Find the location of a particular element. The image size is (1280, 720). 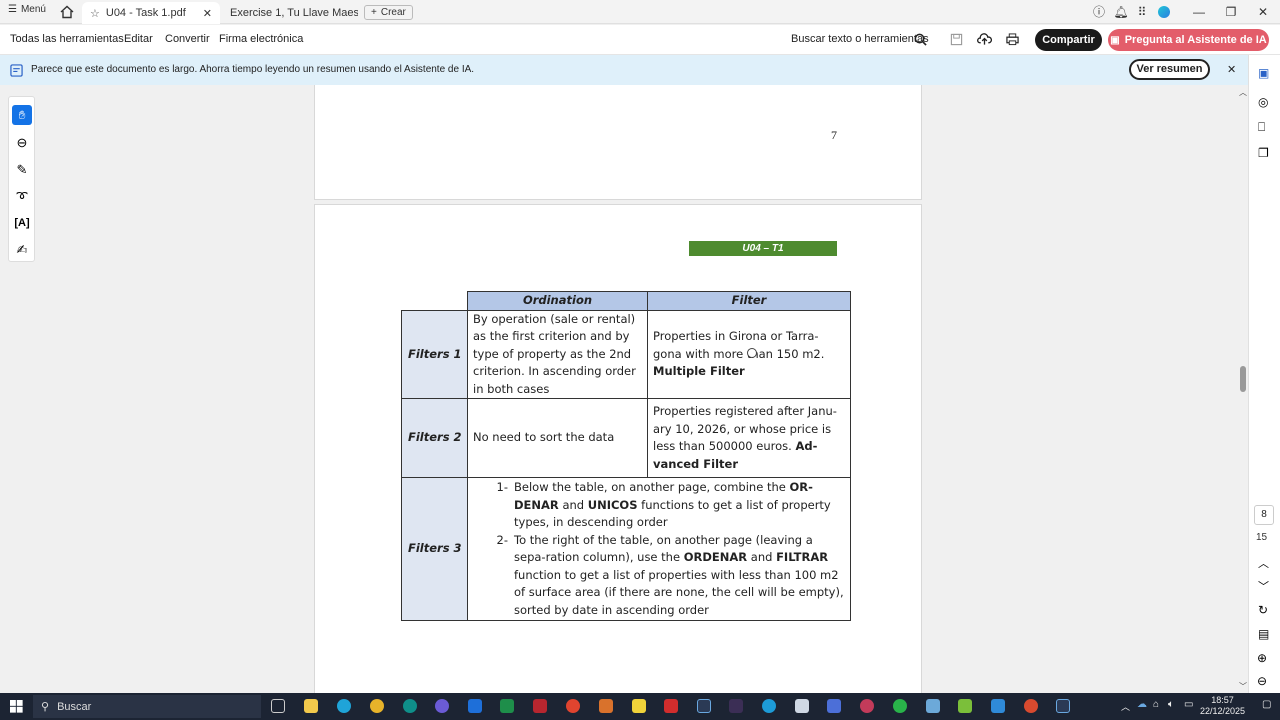

refresh-icon: ↻ is located at coordinates (1263, 610).